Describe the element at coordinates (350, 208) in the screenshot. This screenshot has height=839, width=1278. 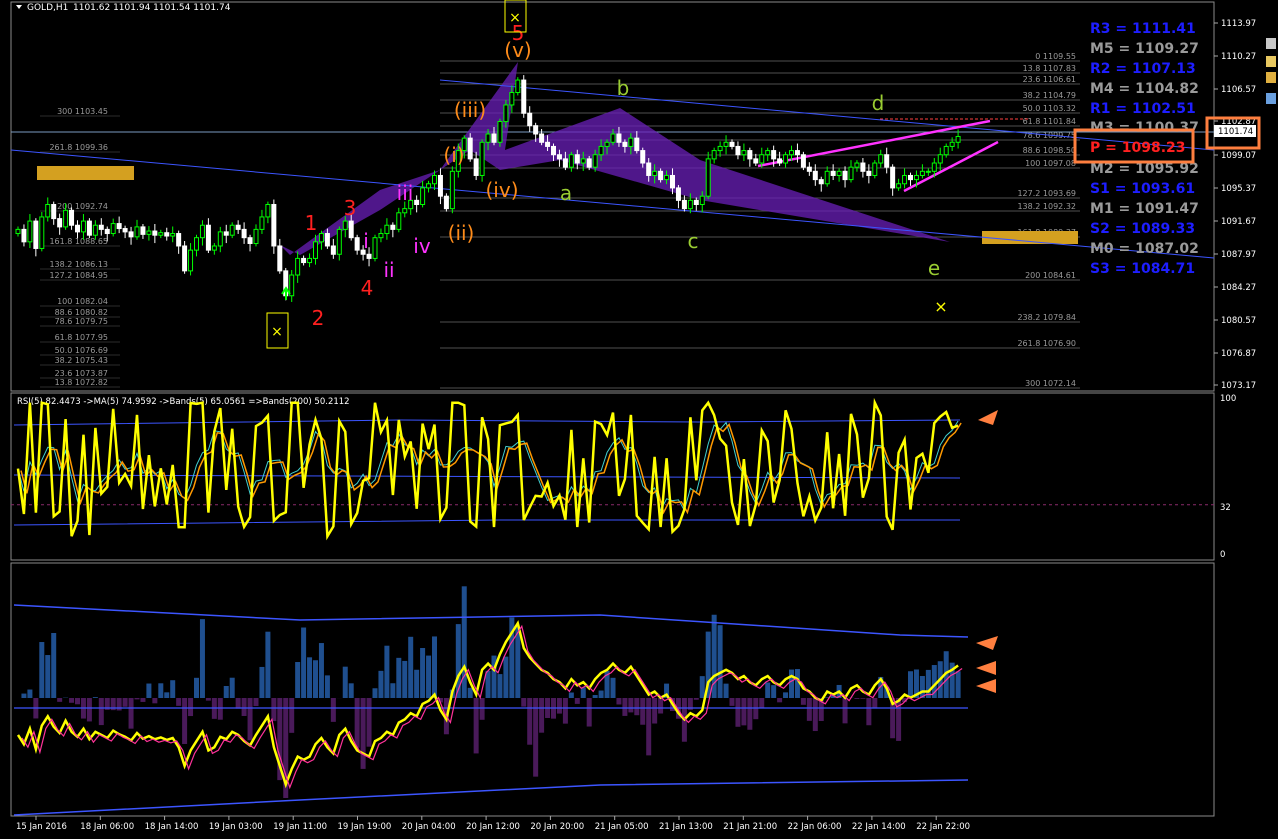
I see `wave-label: 3` at that location.